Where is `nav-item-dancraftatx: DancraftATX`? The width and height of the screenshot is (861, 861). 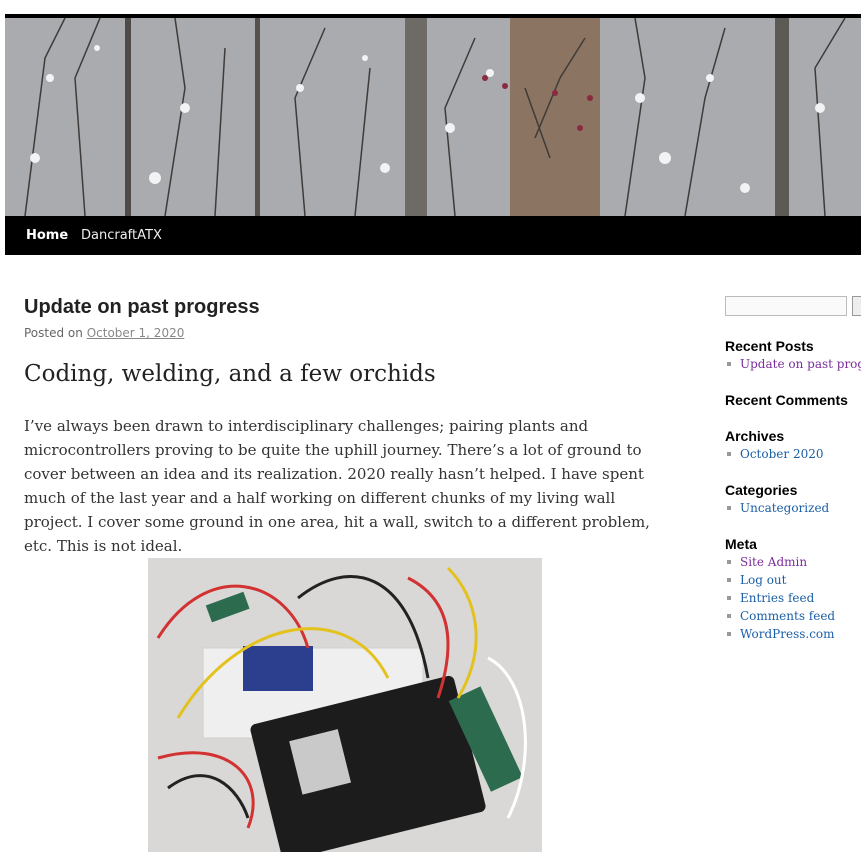 nav-item-dancraftatx: DancraftATX is located at coordinates (121, 235).